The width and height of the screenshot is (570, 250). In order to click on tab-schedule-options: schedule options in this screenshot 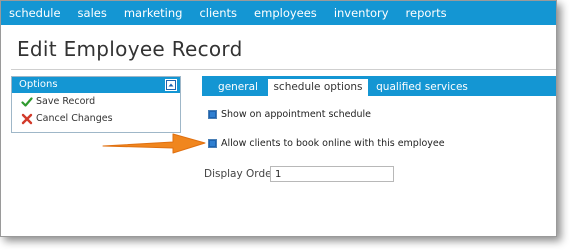, I will do `click(318, 87)`.